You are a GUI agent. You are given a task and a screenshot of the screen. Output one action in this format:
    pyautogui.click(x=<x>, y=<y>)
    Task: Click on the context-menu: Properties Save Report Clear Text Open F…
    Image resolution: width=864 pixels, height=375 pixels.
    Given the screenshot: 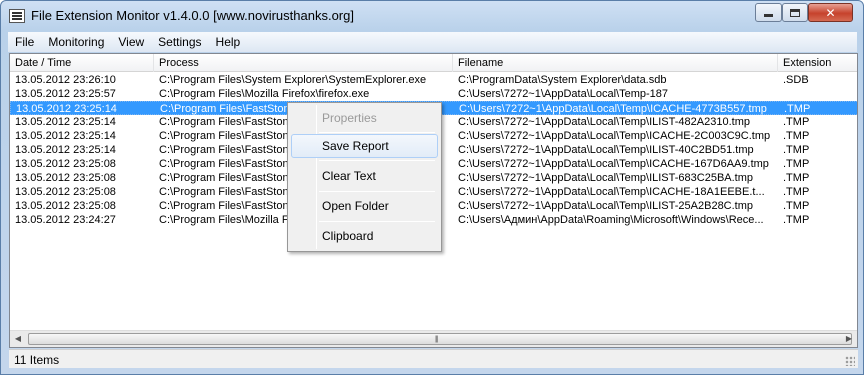 What is the action you would take?
    pyautogui.click(x=364, y=177)
    